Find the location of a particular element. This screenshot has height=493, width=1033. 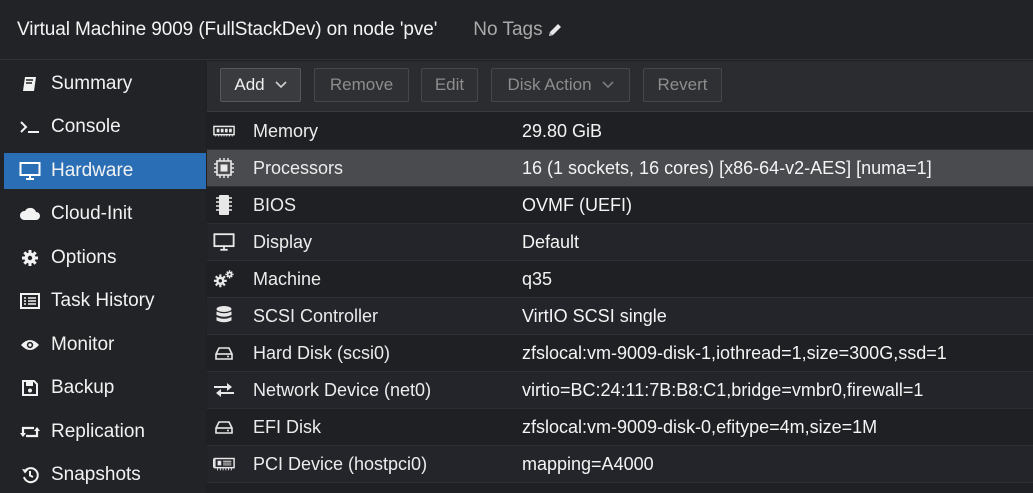

row-name: SCSI Controller is located at coordinates (316, 315).